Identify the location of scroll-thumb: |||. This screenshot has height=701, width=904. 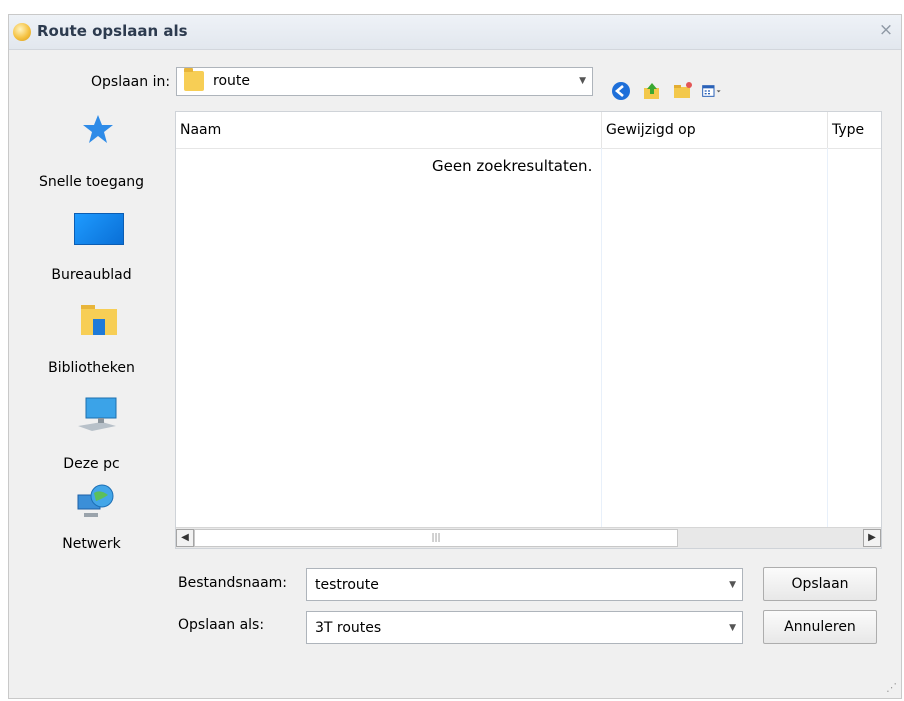
(436, 538).